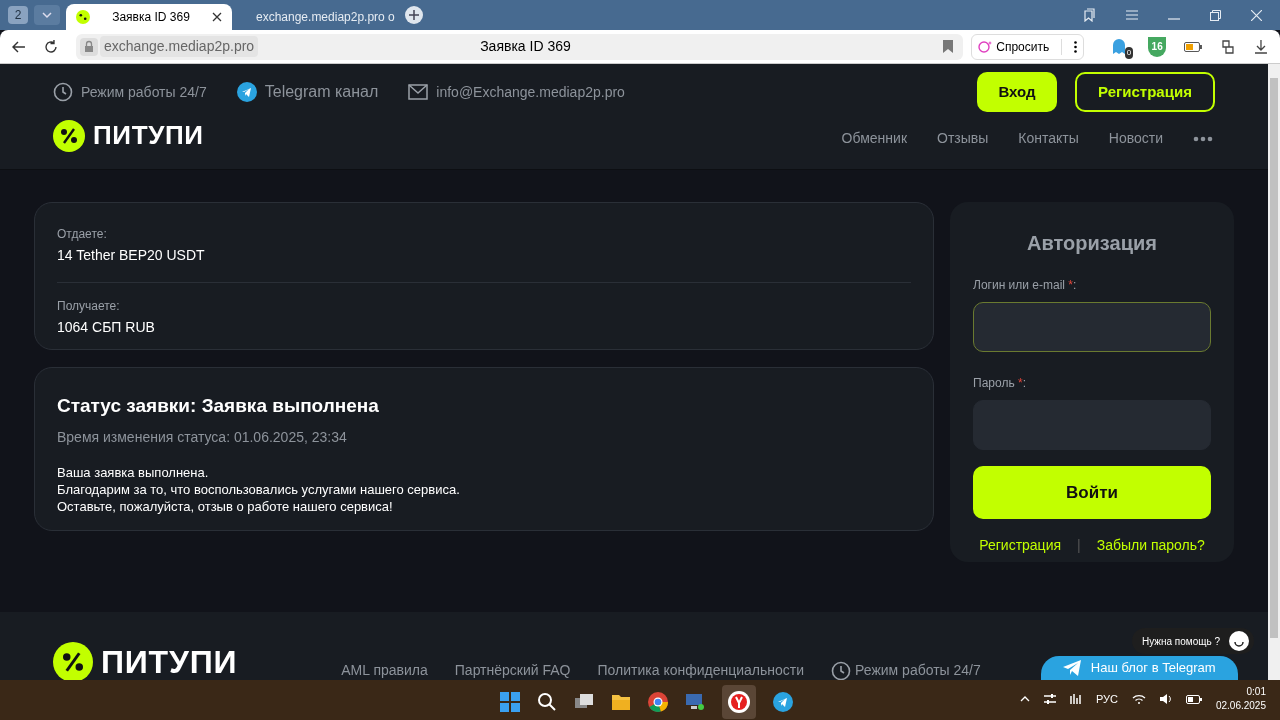 The height and width of the screenshot is (720, 1280). What do you see at coordinates (1024, 699) in the screenshot?
I see `chevron-up-icon` at bounding box center [1024, 699].